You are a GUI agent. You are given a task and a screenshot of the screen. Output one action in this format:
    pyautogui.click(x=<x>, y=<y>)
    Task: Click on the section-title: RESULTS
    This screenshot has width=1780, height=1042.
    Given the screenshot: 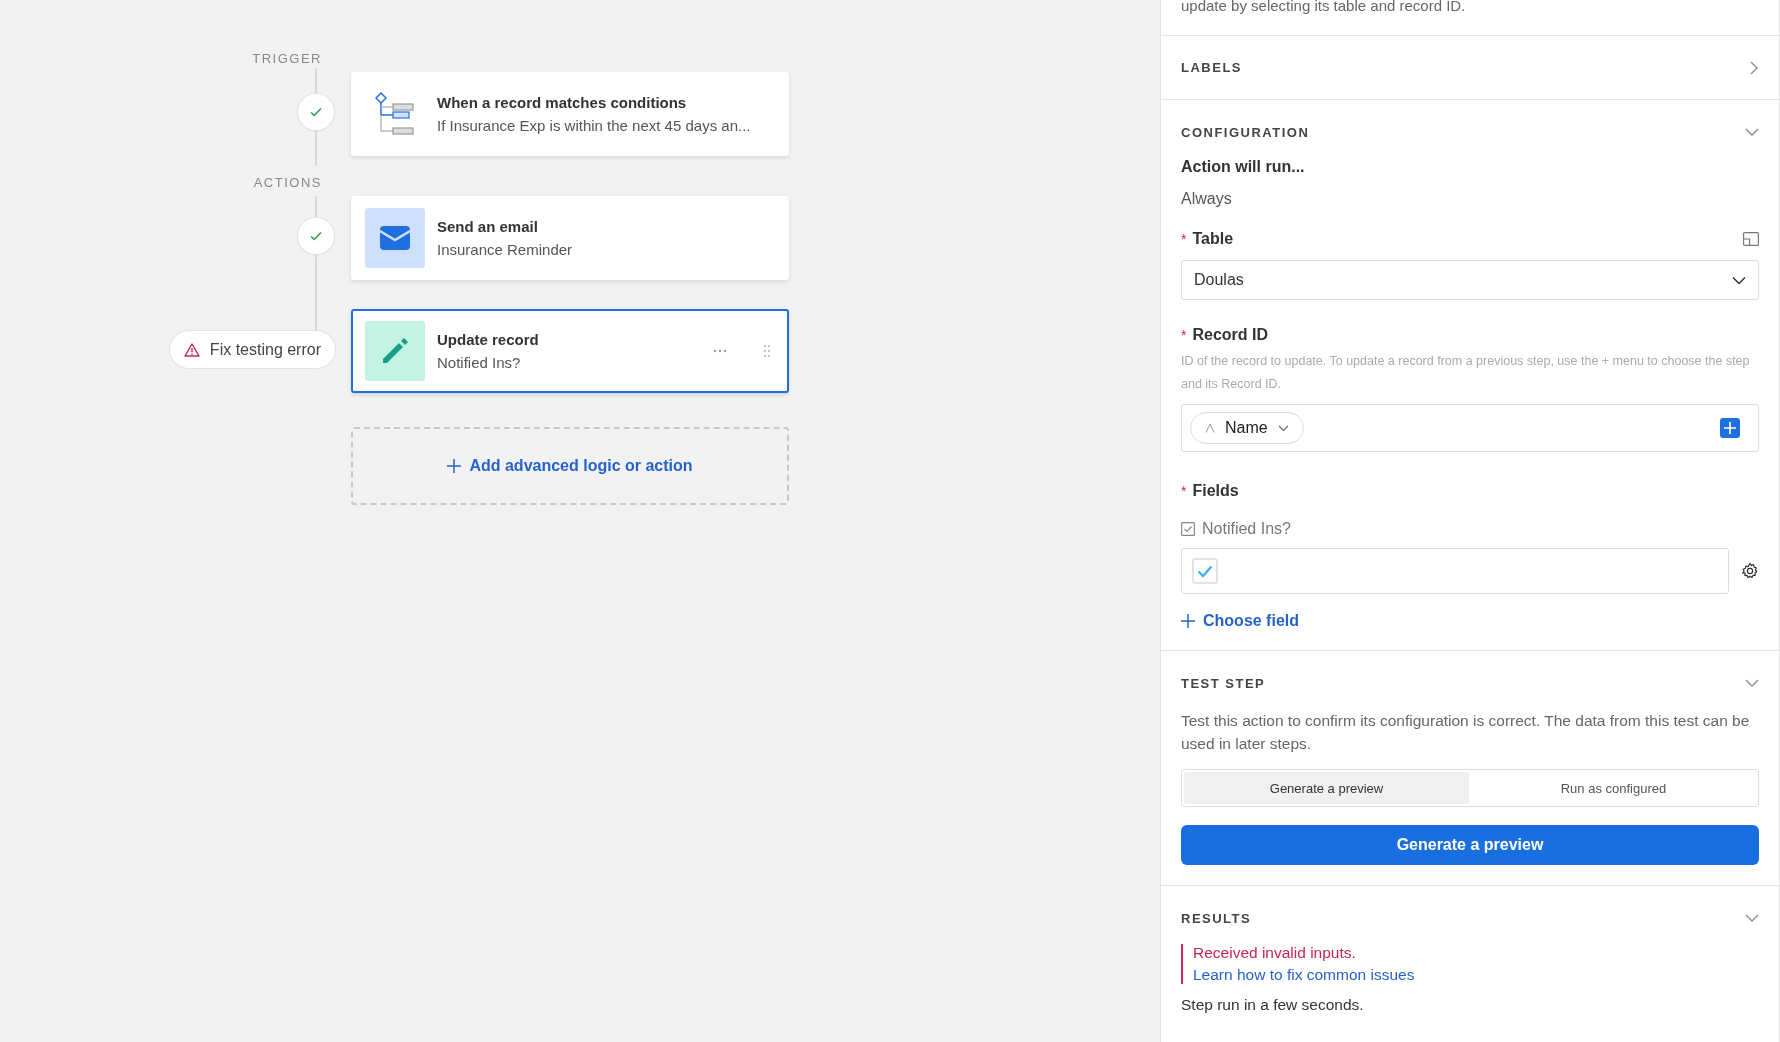 What is the action you would take?
    pyautogui.click(x=1216, y=918)
    